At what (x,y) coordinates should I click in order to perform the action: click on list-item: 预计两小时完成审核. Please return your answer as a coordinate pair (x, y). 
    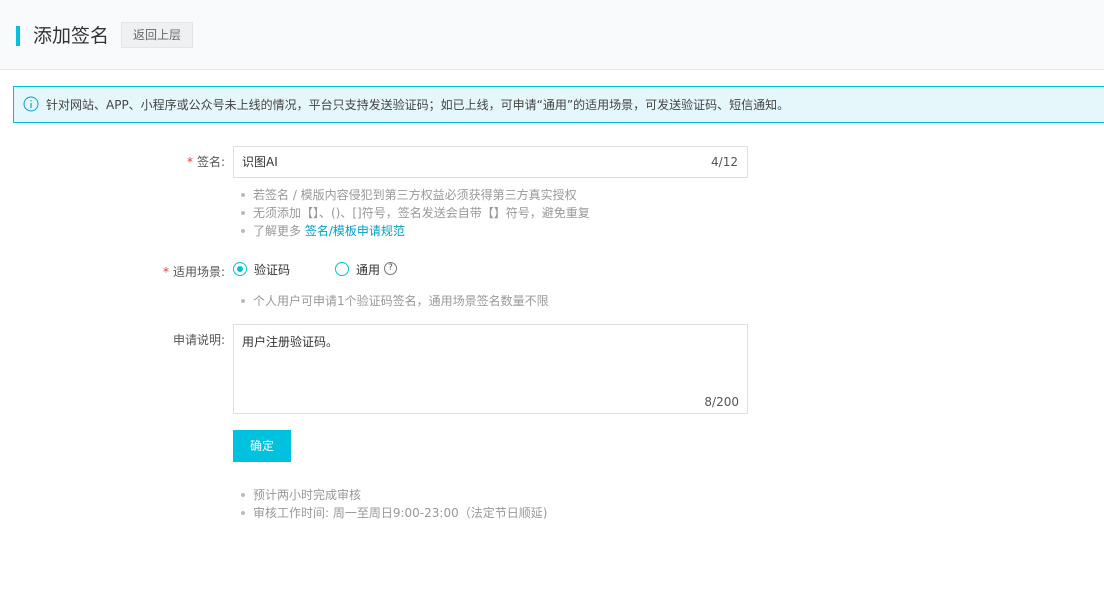
    Looking at the image, I should click on (392, 495).